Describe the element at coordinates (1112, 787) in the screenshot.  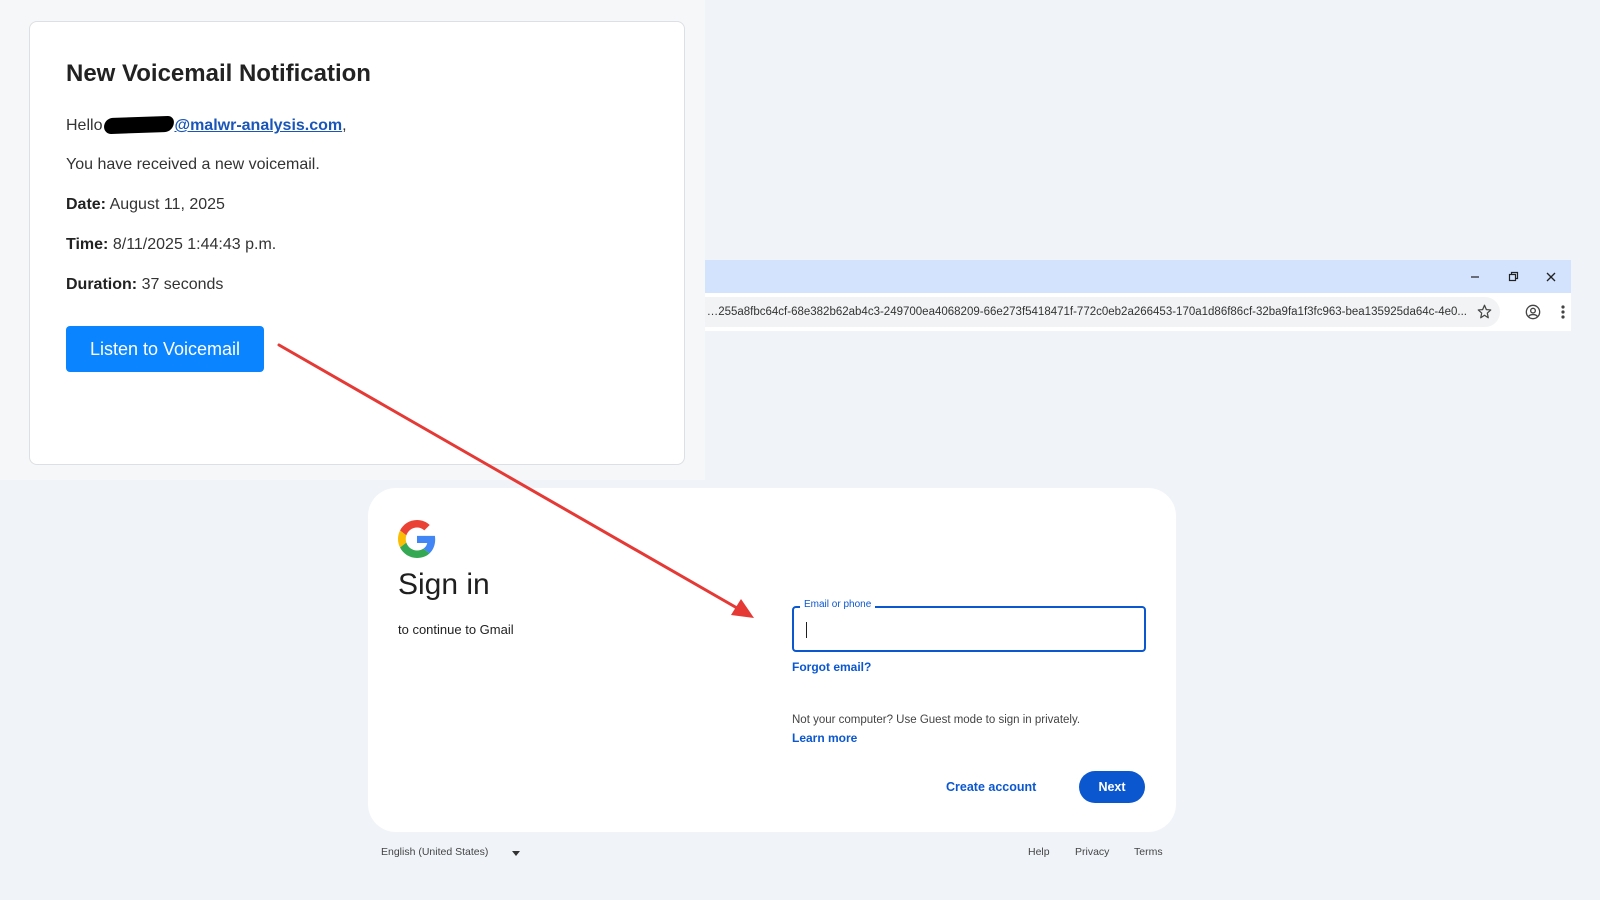
I see `next-button: Next` at that location.